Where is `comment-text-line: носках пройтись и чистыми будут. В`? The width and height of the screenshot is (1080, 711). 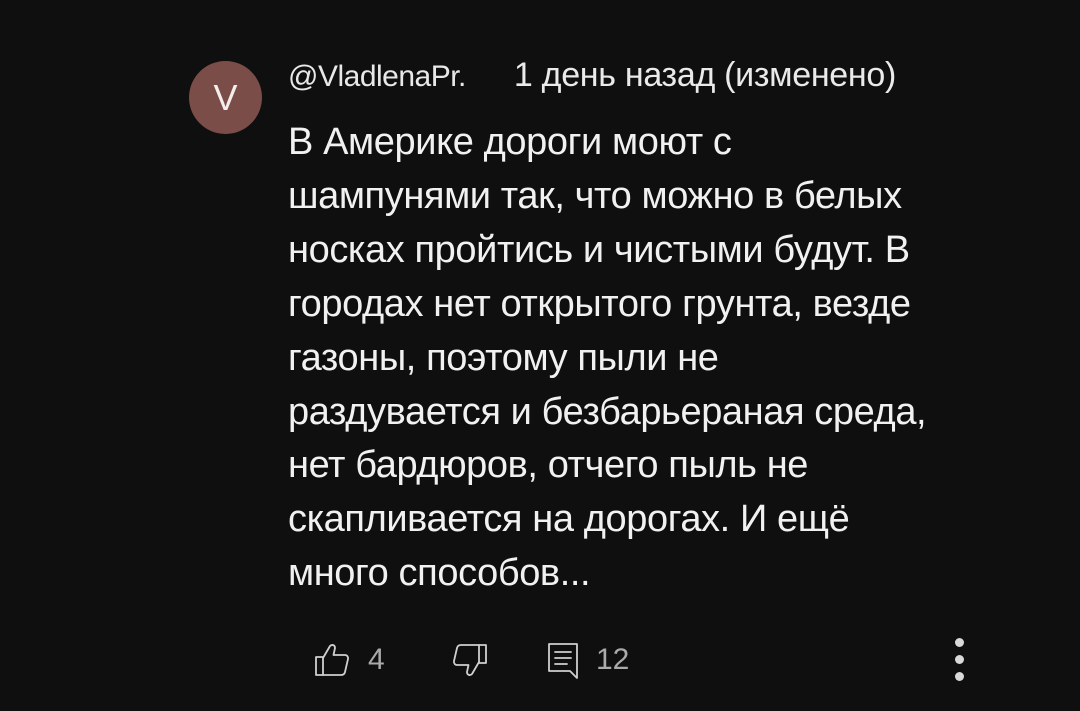
comment-text-line: носках пройтись и чистыми будут. В is located at coordinates (599, 249).